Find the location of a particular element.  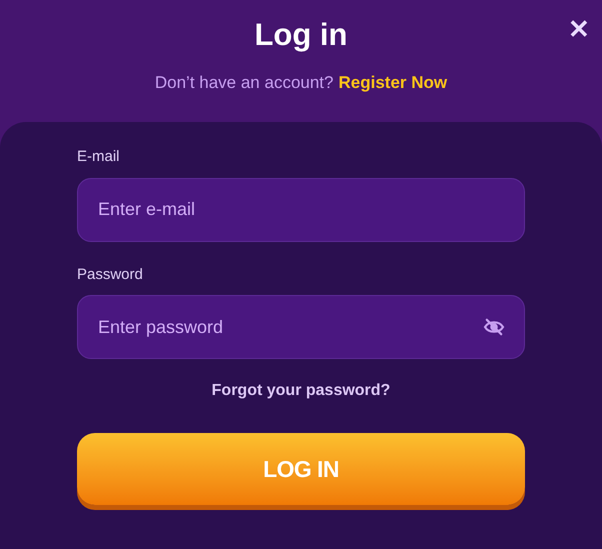

field-label: E-mail is located at coordinates (99, 157).